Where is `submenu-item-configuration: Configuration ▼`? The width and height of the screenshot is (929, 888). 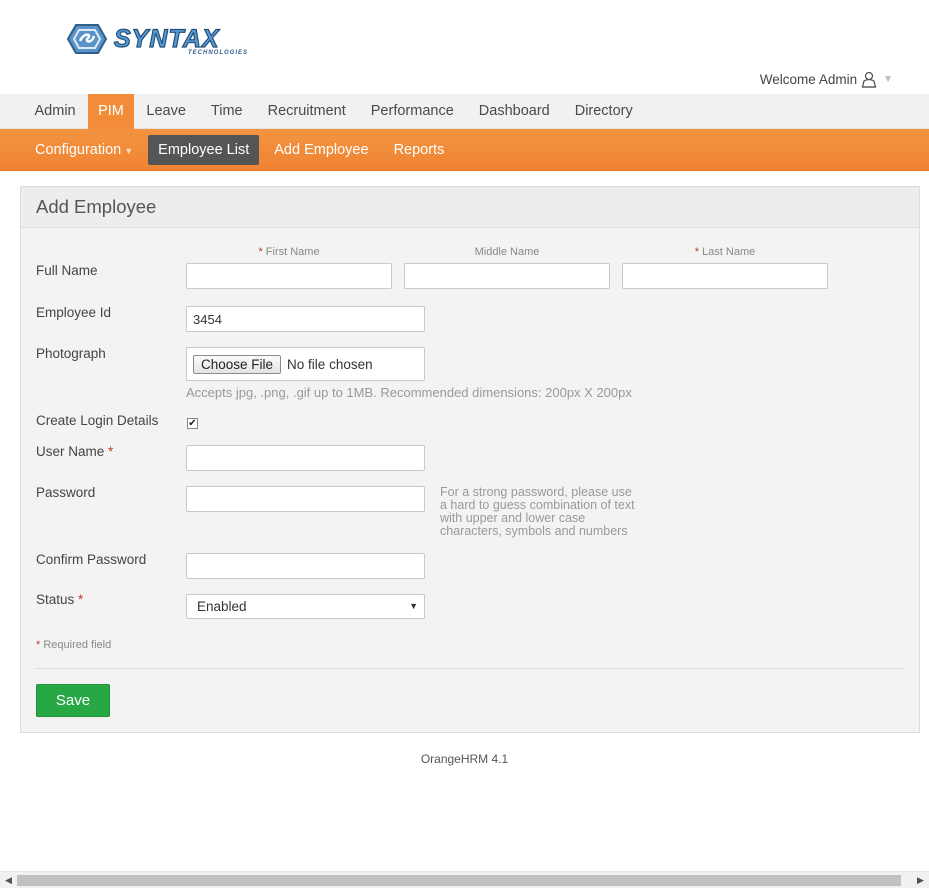 submenu-item-configuration: Configuration ▼ is located at coordinates (84, 150).